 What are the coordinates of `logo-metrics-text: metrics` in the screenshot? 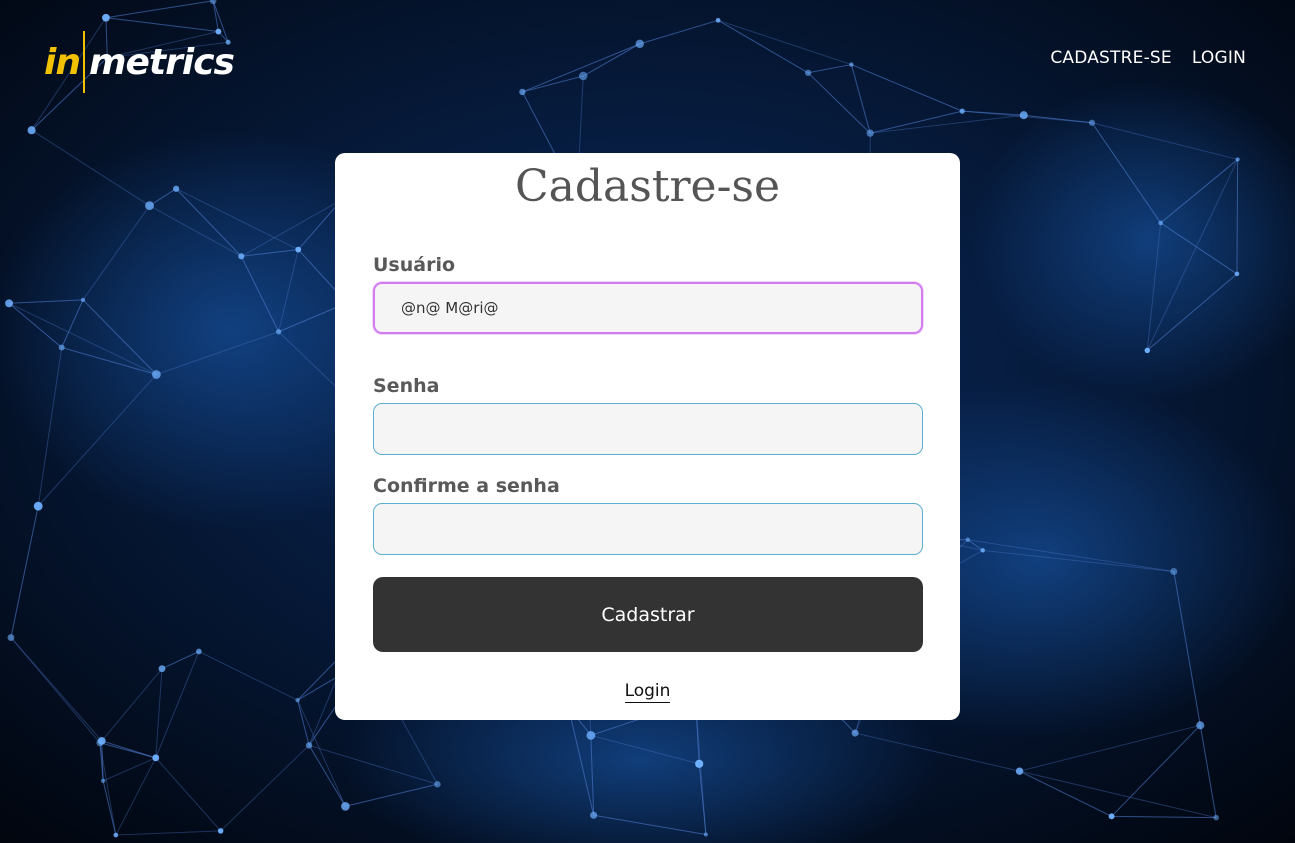 It's located at (161, 62).